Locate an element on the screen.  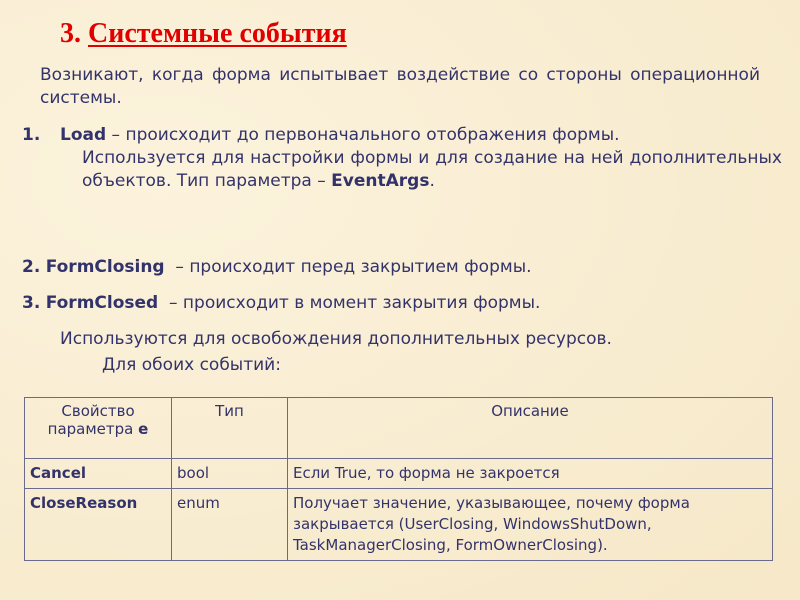
cell-property: CloseReason is located at coordinates (98, 524).